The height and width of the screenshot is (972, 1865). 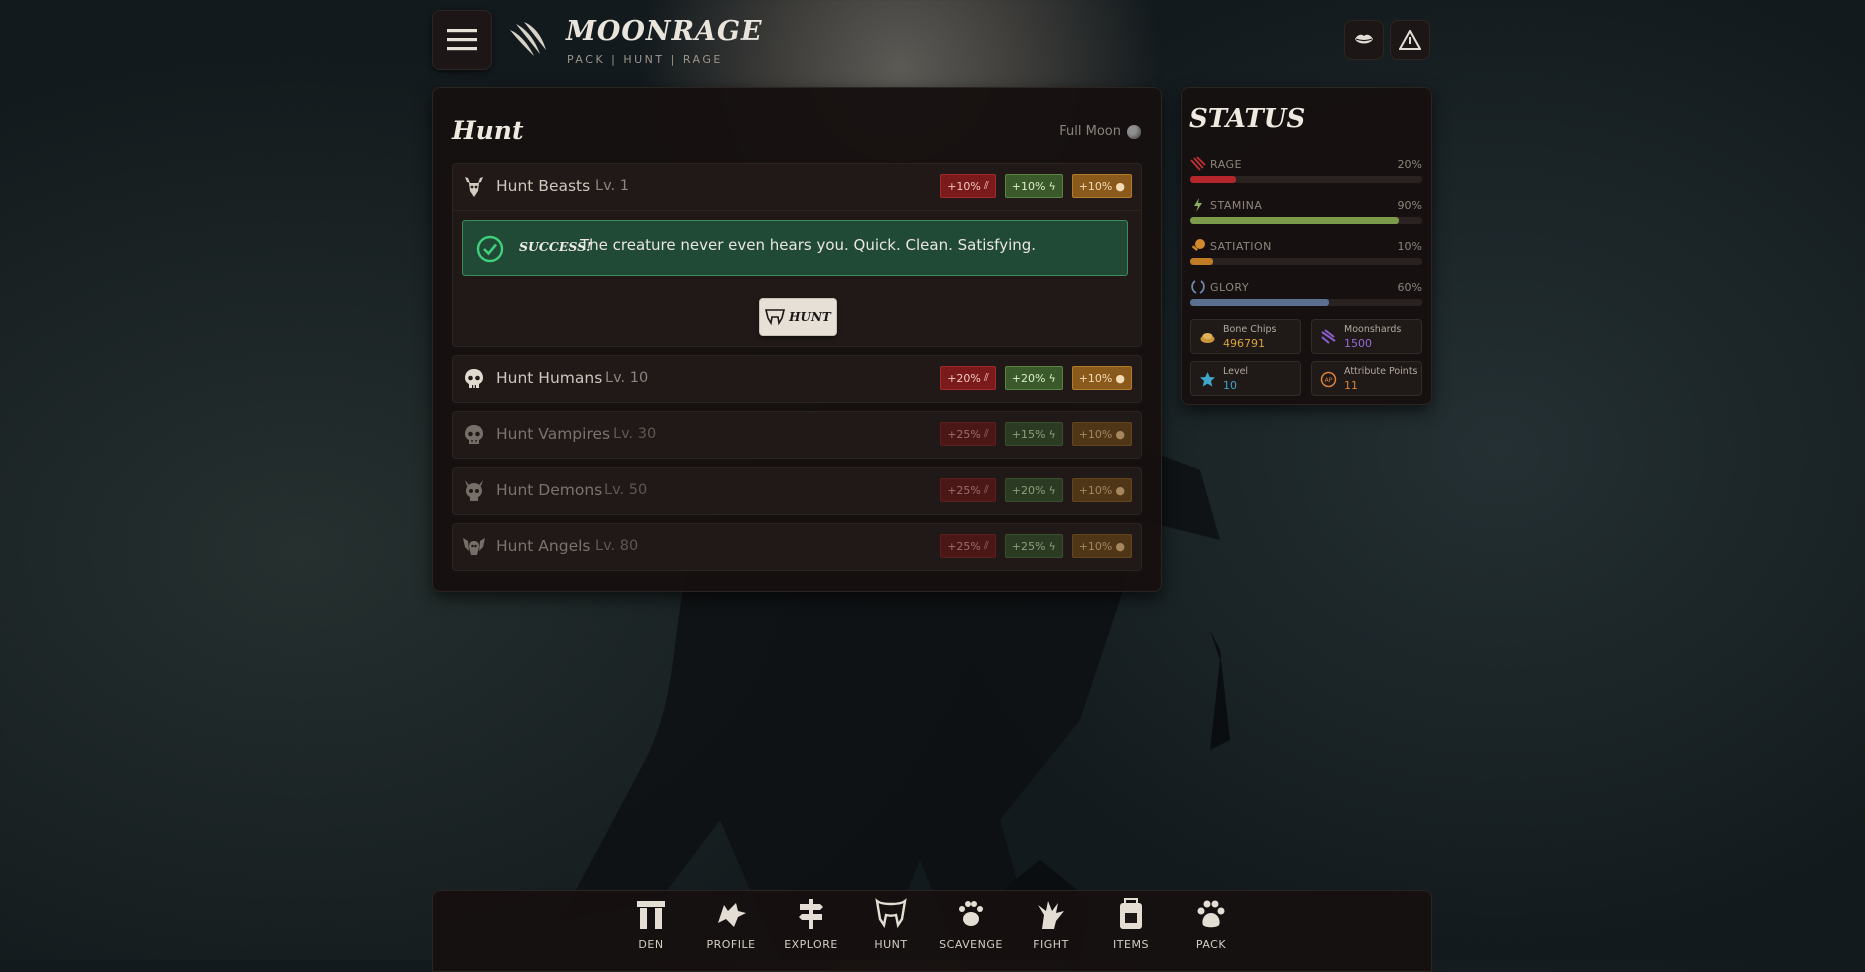 What do you see at coordinates (617, 546) in the screenshot?
I see `hunt-level: Lv. 80` at bounding box center [617, 546].